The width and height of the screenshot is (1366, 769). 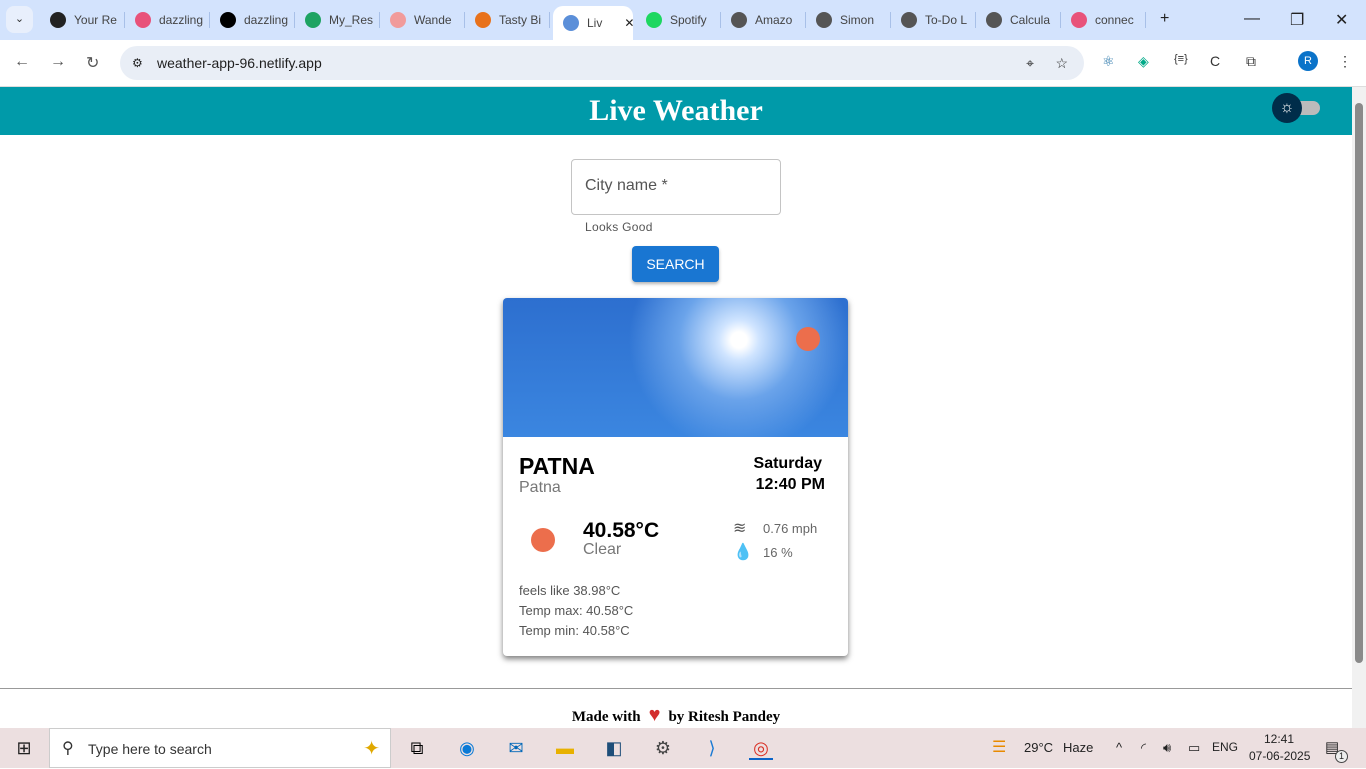 What do you see at coordinates (1143, 61) in the screenshot?
I see `extension-icon: ◈` at bounding box center [1143, 61].